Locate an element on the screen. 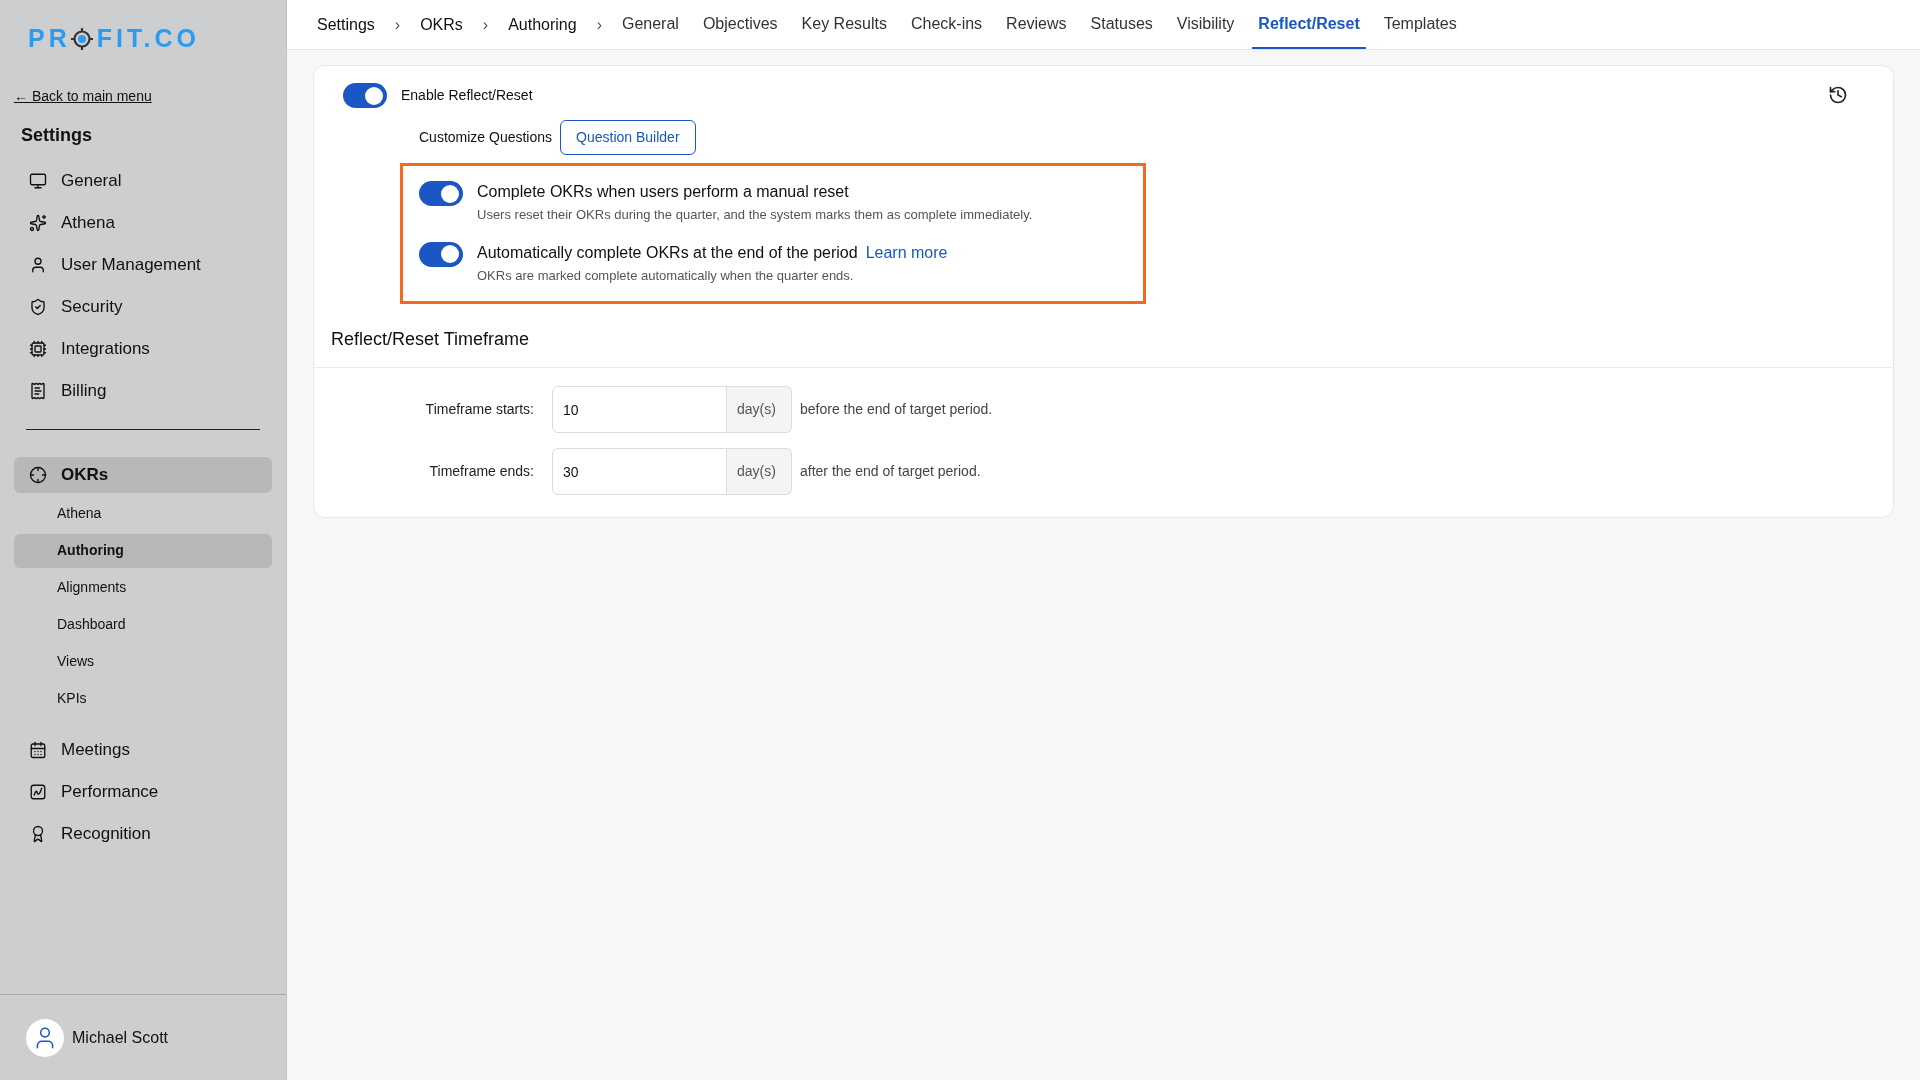 The height and width of the screenshot is (1080, 1920). sidebar-item: Integrations is located at coordinates (143, 348).